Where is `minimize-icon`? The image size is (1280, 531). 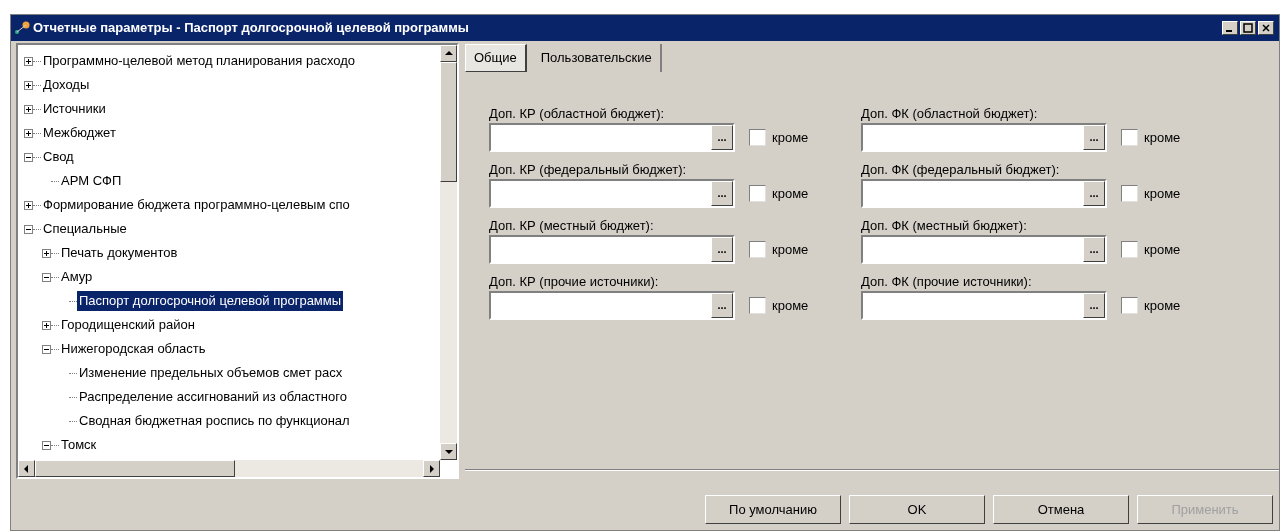
minimize-icon is located at coordinates (1229, 31).